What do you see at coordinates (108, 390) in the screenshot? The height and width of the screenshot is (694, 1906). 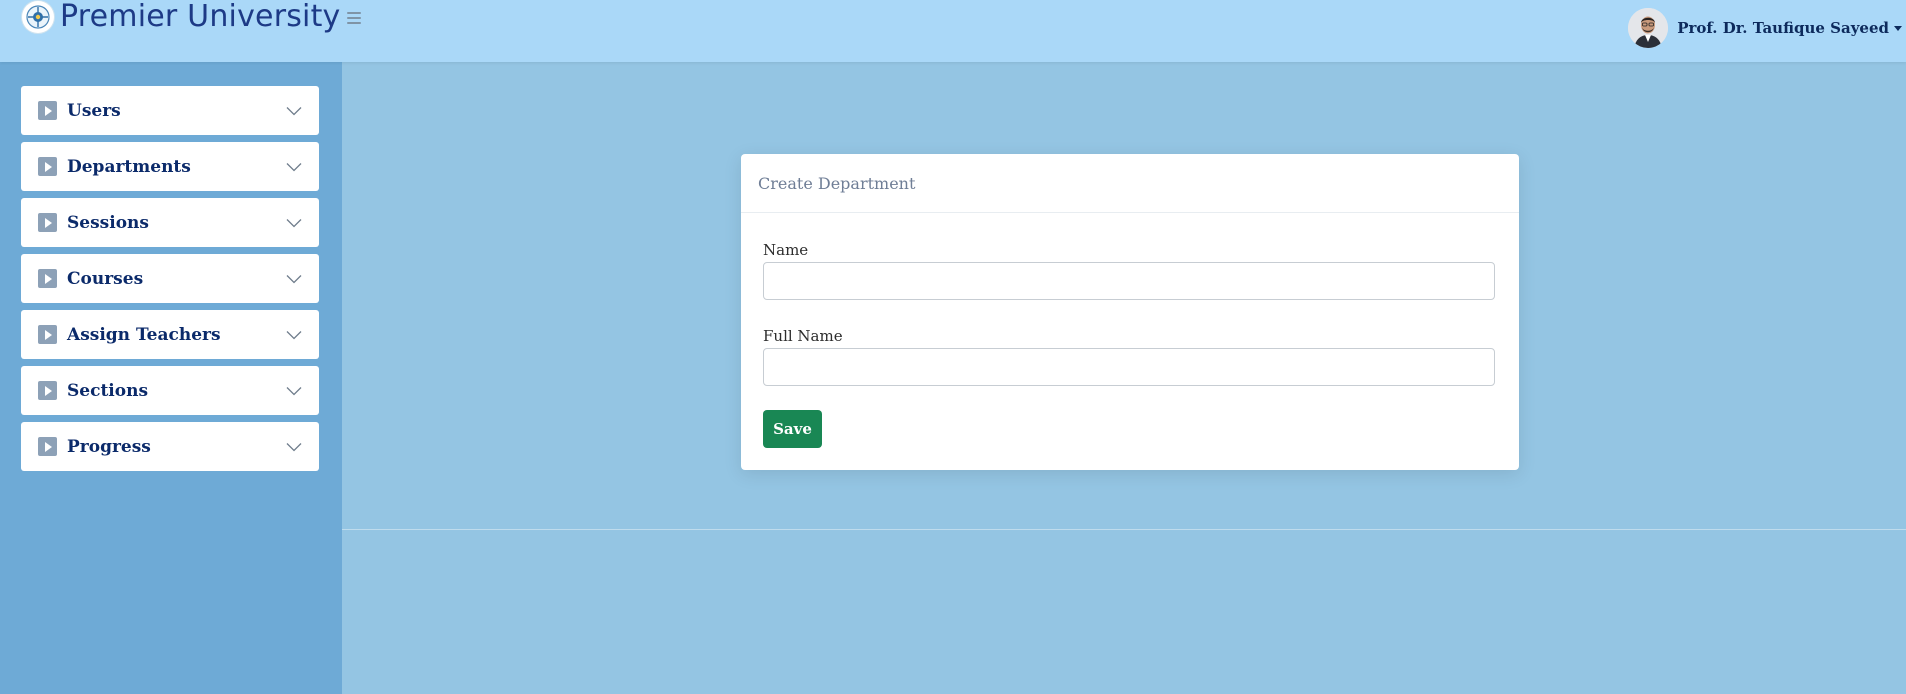 I see `sidebar-item-label: Sections` at bounding box center [108, 390].